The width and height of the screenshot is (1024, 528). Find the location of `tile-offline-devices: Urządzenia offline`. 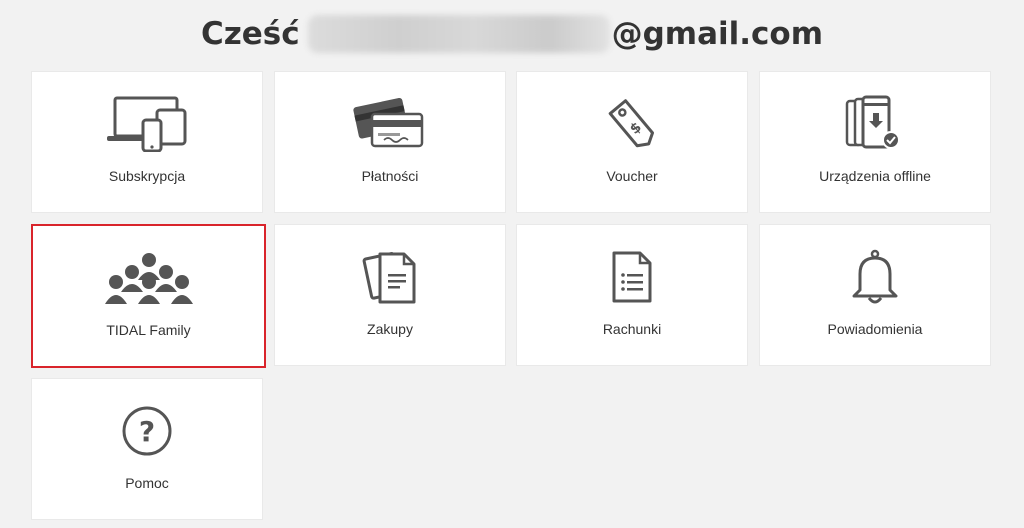

tile-offline-devices: Urządzenia offline is located at coordinates (875, 142).